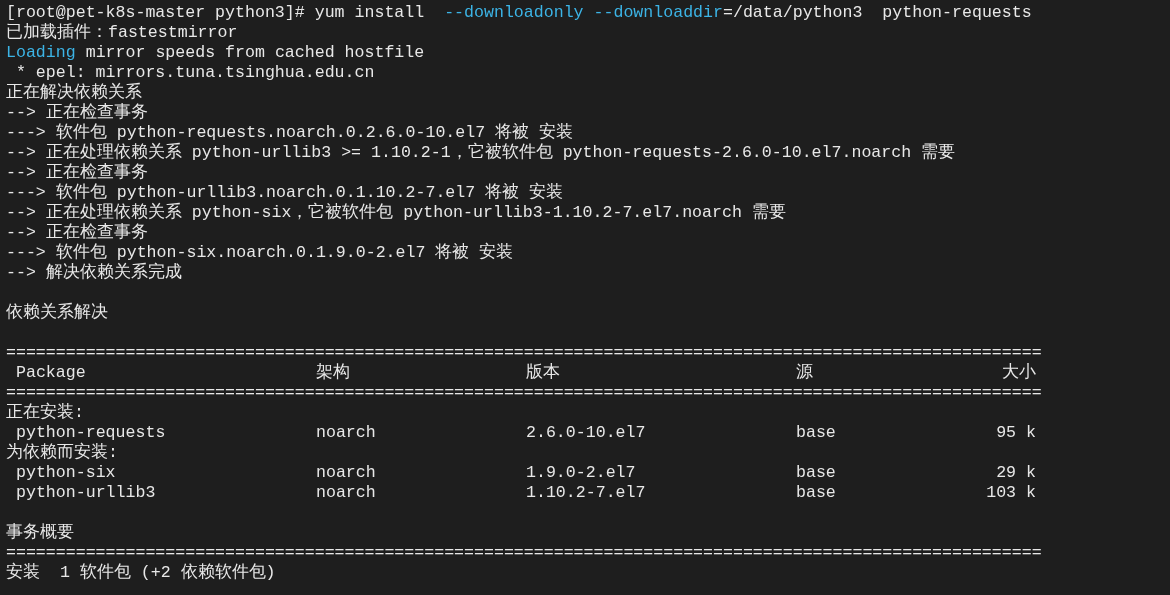  What do you see at coordinates (519, 13) in the screenshot?
I see `terminal-line: [root@pet-k8s-master python3]# yum install --downloadonly --downloaddir=/data/python3 python-requests` at bounding box center [519, 13].